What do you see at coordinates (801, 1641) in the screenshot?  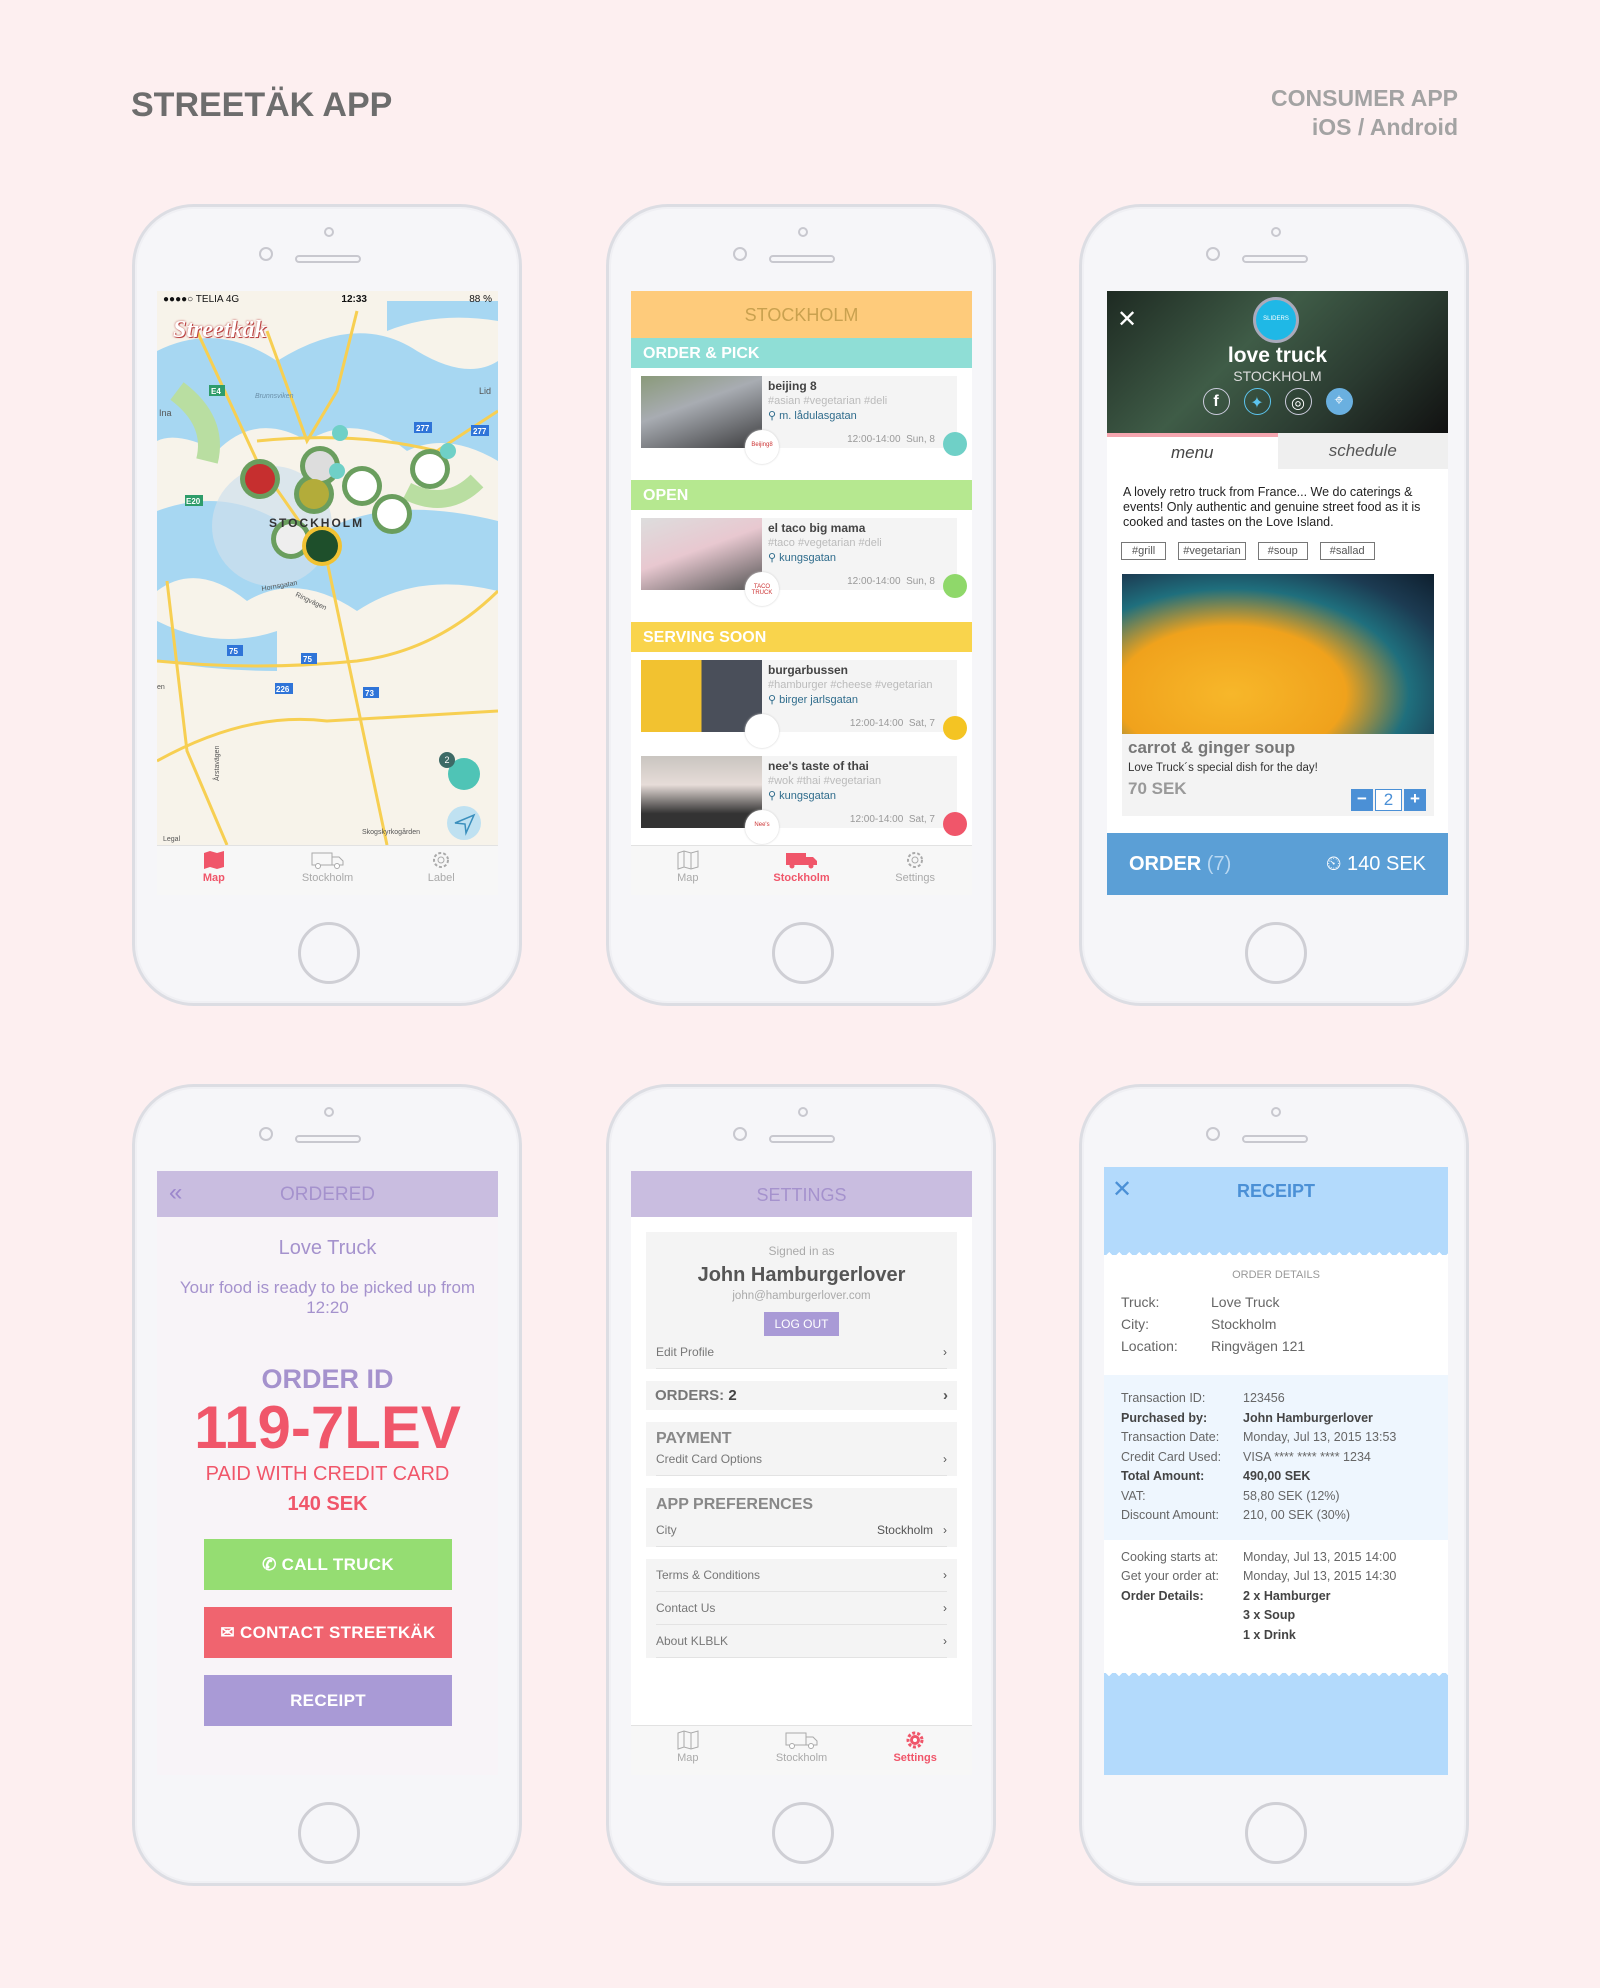 I see `about-row: About KLBLK ›` at bounding box center [801, 1641].